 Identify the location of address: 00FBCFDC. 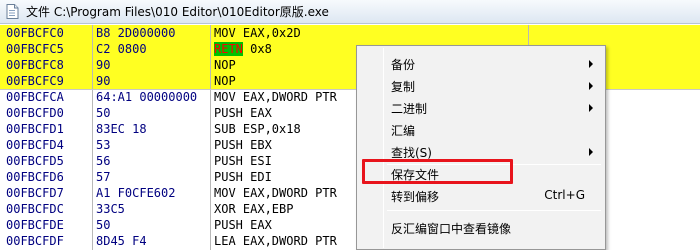
(35, 209).